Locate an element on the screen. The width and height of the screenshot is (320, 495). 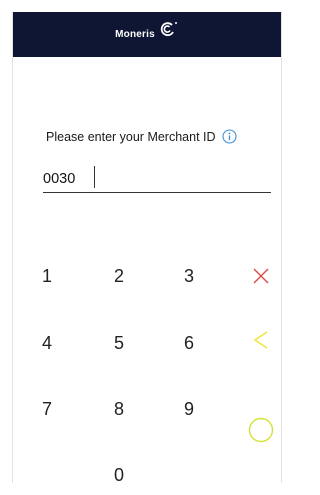
prompt-label: Please enter your Merchant ID is located at coordinates (131, 136).